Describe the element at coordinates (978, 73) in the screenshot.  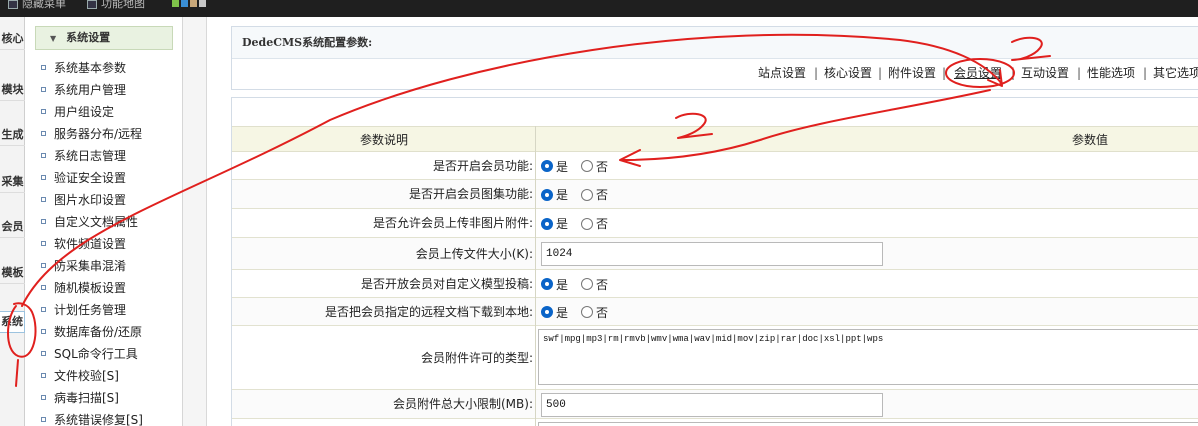
I see `tab-member-settings: 会员设置` at that location.